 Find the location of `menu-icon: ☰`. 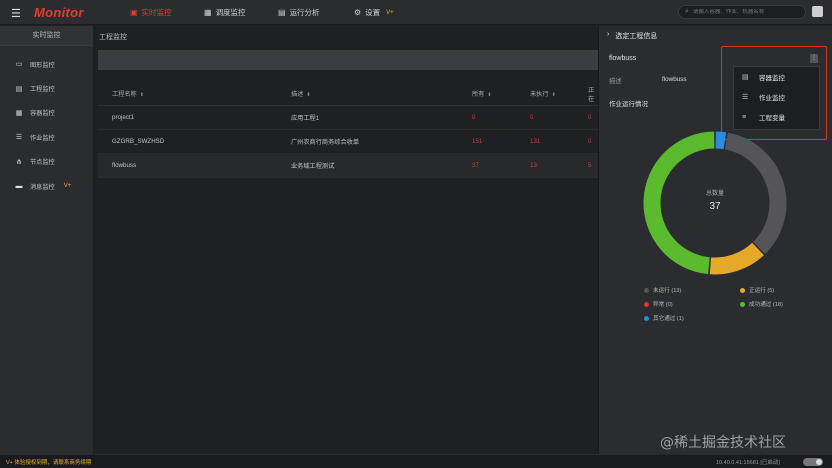

menu-icon: ☰ is located at coordinates (16, 13).